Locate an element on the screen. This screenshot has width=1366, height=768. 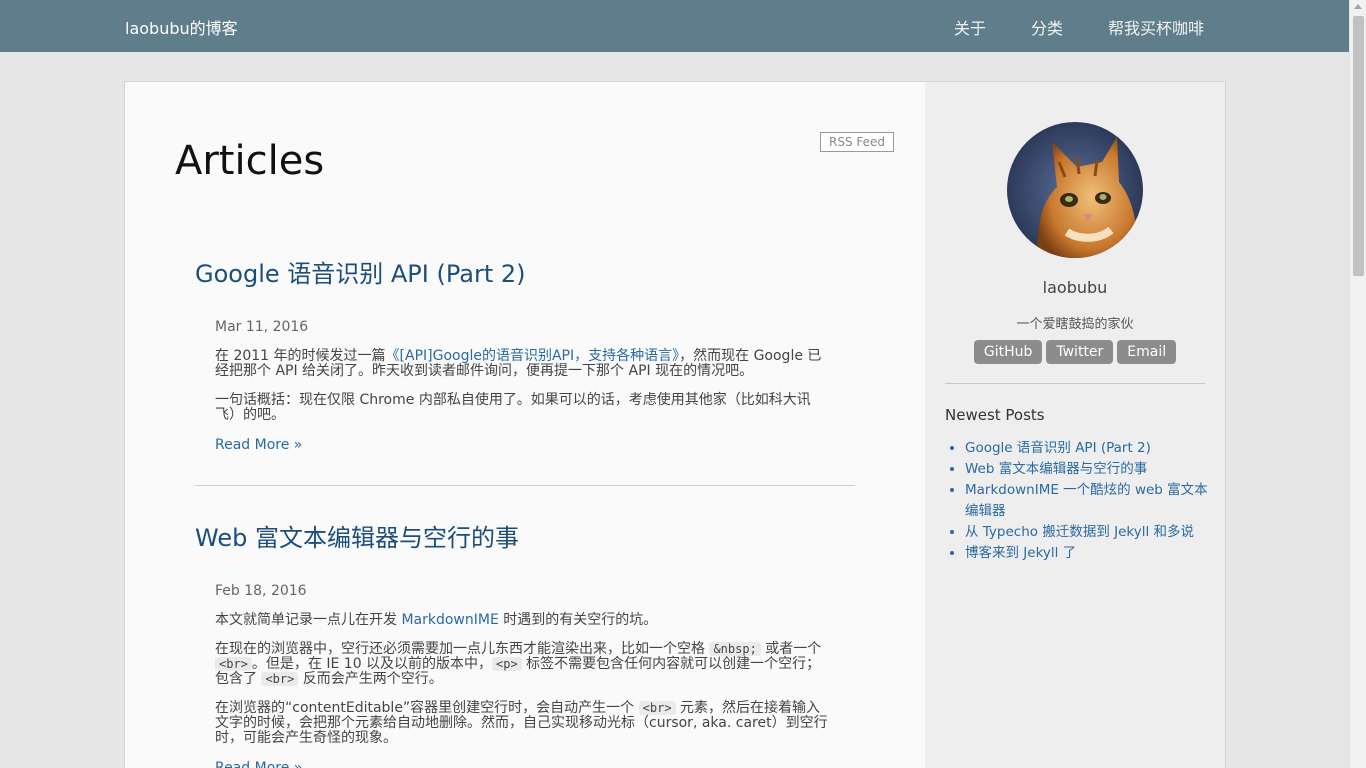
newest-post-link: MarkdownIME 一个酷炫的 web 富文本编辑器 is located at coordinates (1086, 500).